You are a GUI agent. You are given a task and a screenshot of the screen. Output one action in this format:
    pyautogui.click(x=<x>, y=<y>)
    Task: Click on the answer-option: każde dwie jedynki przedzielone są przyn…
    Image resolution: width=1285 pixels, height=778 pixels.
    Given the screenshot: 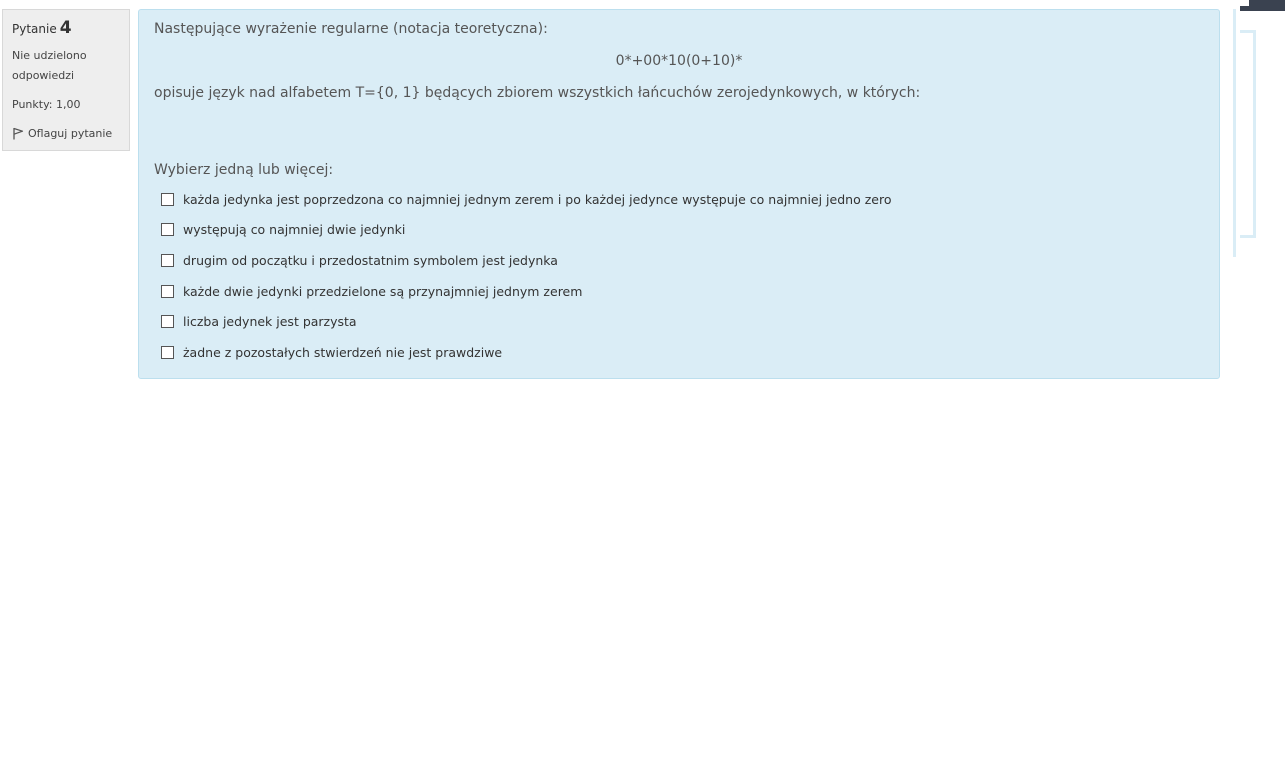 What is the action you would take?
    pyautogui.click(x=679, y=291)
    